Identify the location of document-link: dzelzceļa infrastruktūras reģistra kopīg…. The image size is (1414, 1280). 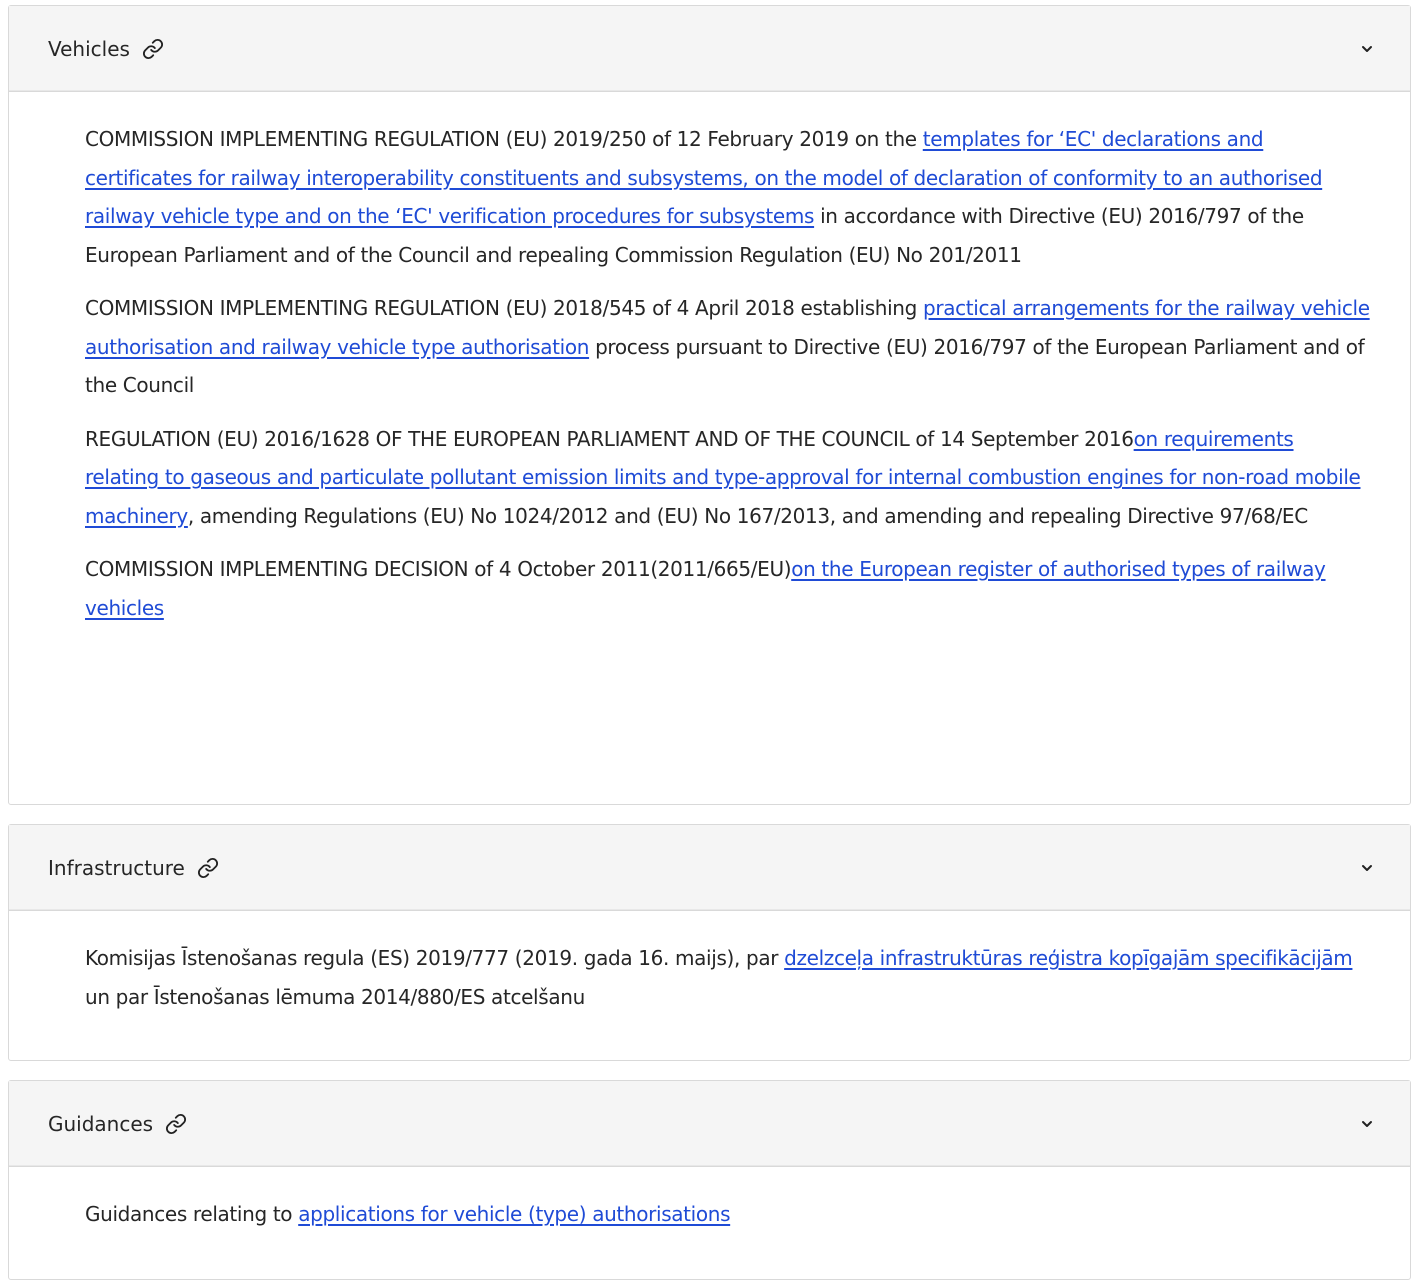
(1068, 958).